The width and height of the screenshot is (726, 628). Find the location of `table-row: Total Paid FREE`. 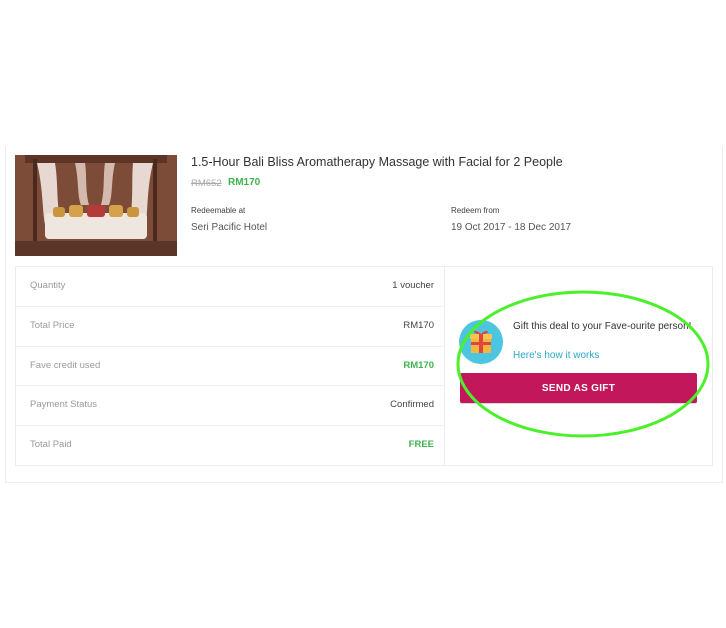

table-row: Total Paid FREE is located at coordinates (230, 445).